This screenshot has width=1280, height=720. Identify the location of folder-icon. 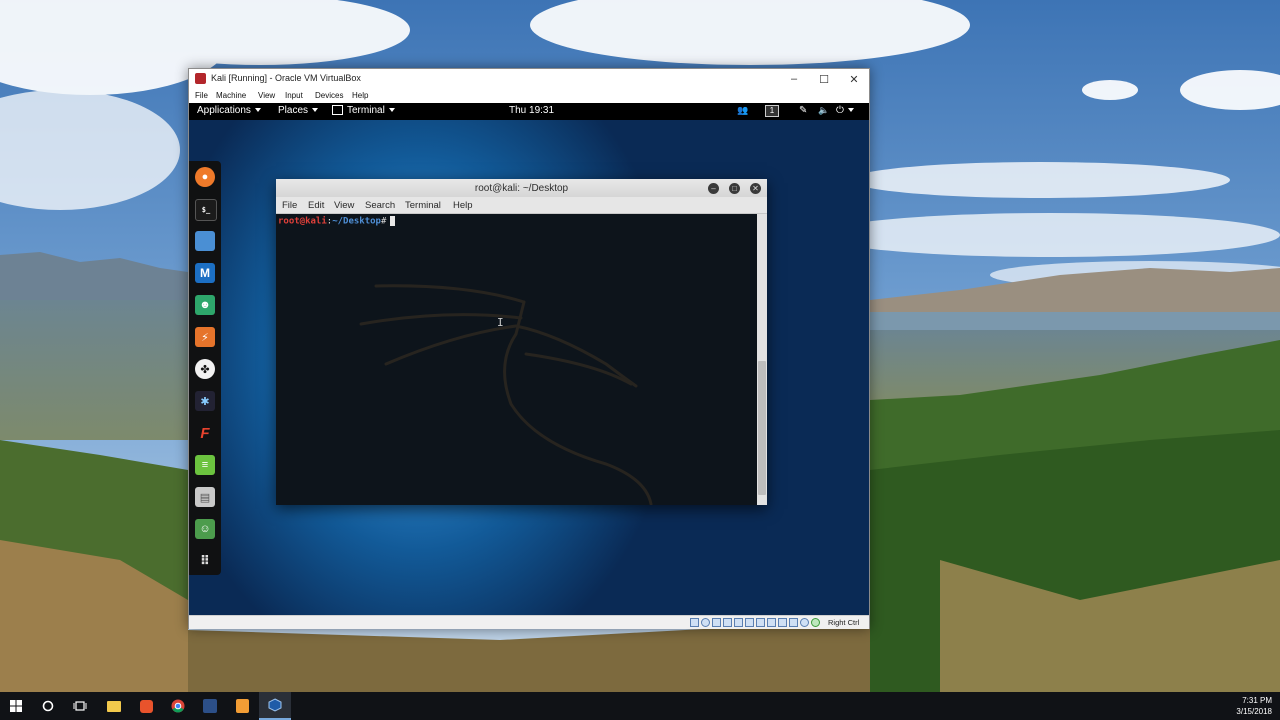
(114, 706).